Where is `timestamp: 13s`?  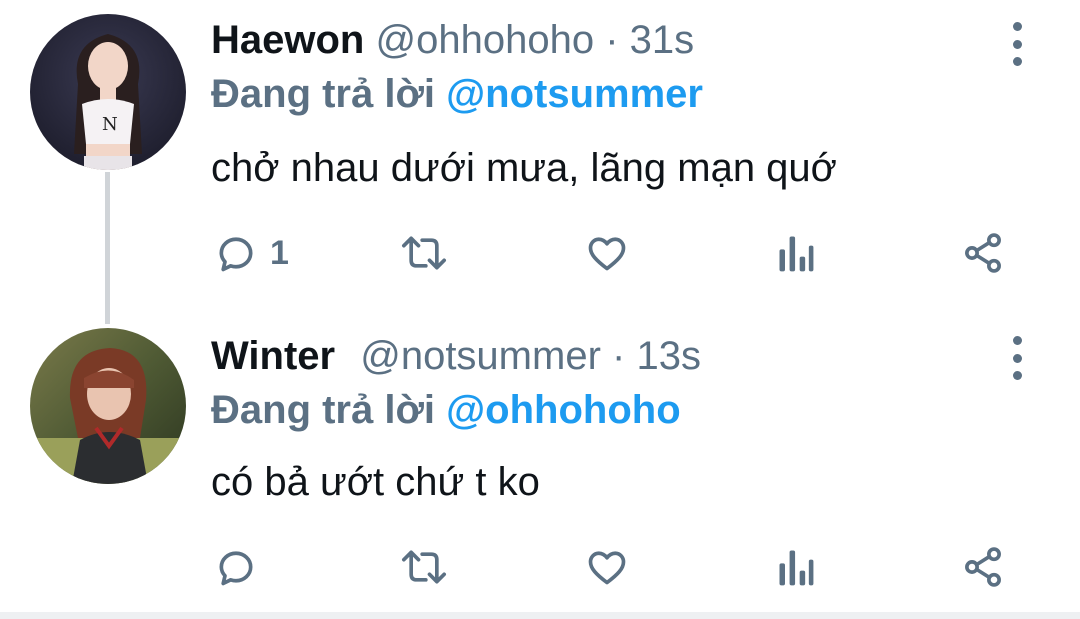 timestamp: 13s is located at coordinates (668, 356).